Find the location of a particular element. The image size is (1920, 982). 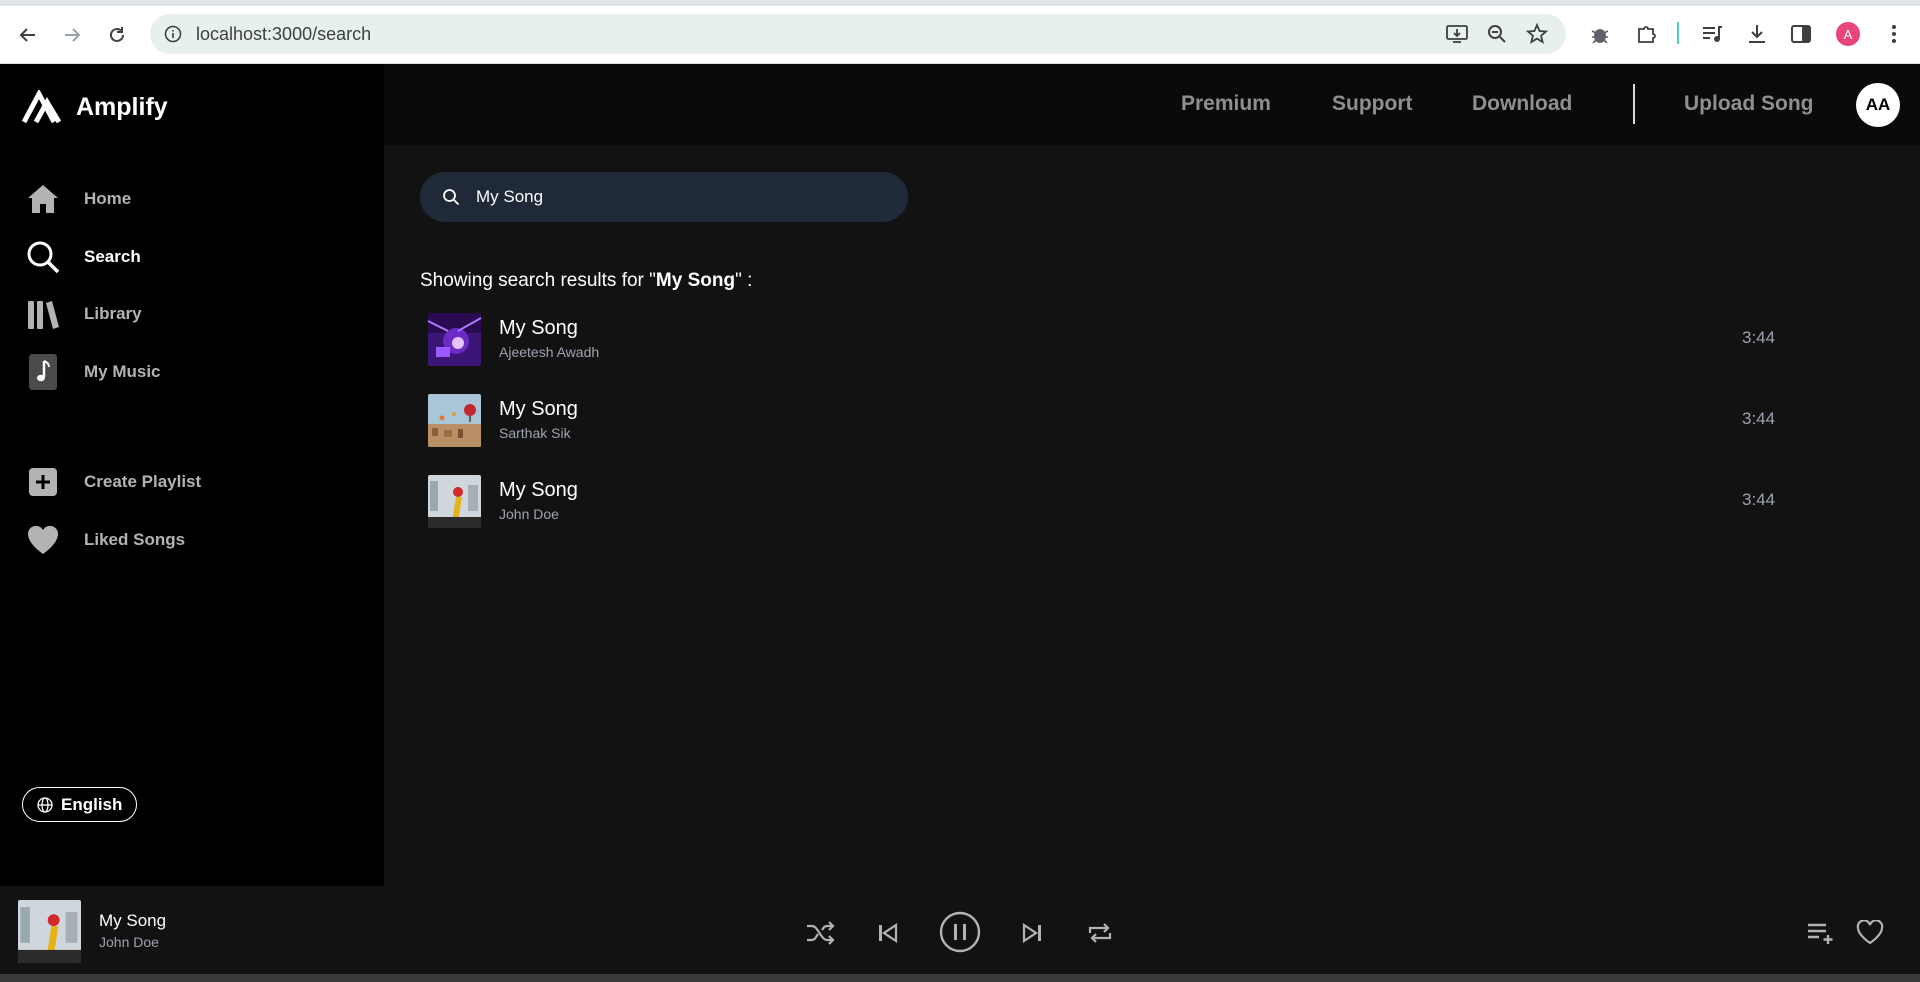

download-link: Download is located at coordinates (1522, 104).